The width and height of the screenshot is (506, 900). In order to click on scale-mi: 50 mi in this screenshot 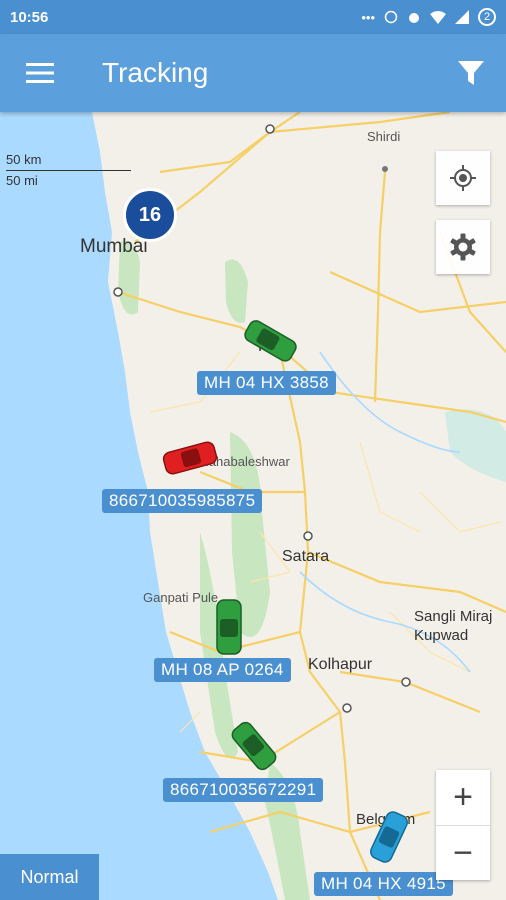, I will do `click(22, 180)`.